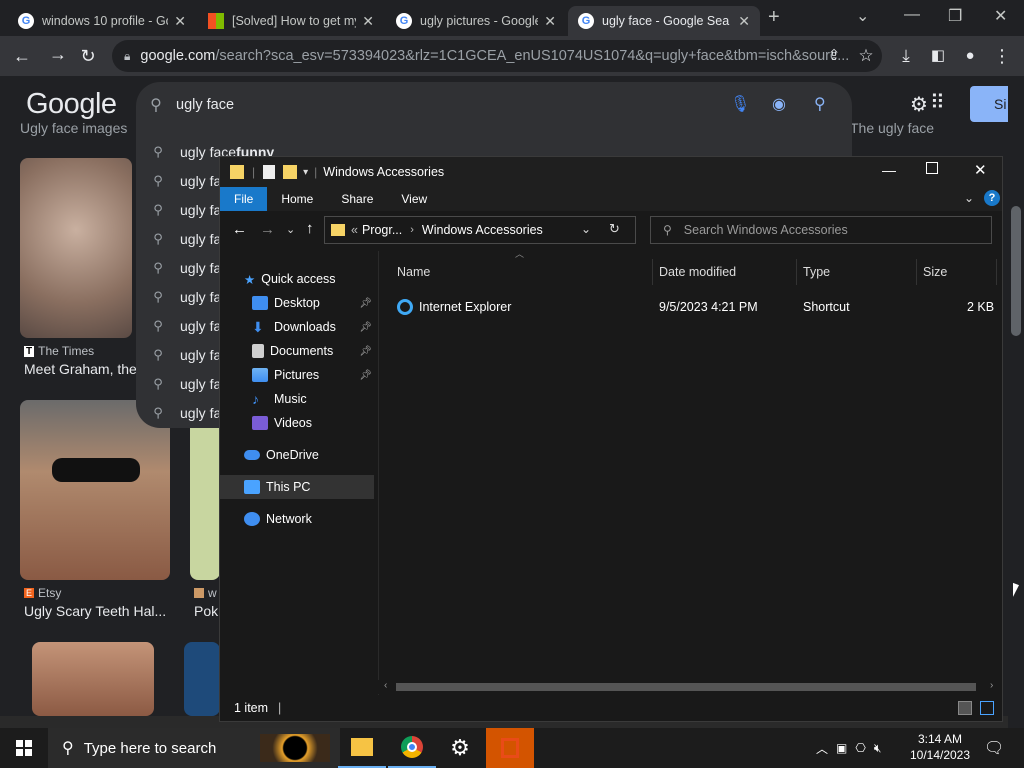 This screenshot has height=768, width=1024. I want to click on nav-desktop: Desktop 📌︎, so click(314, 303).